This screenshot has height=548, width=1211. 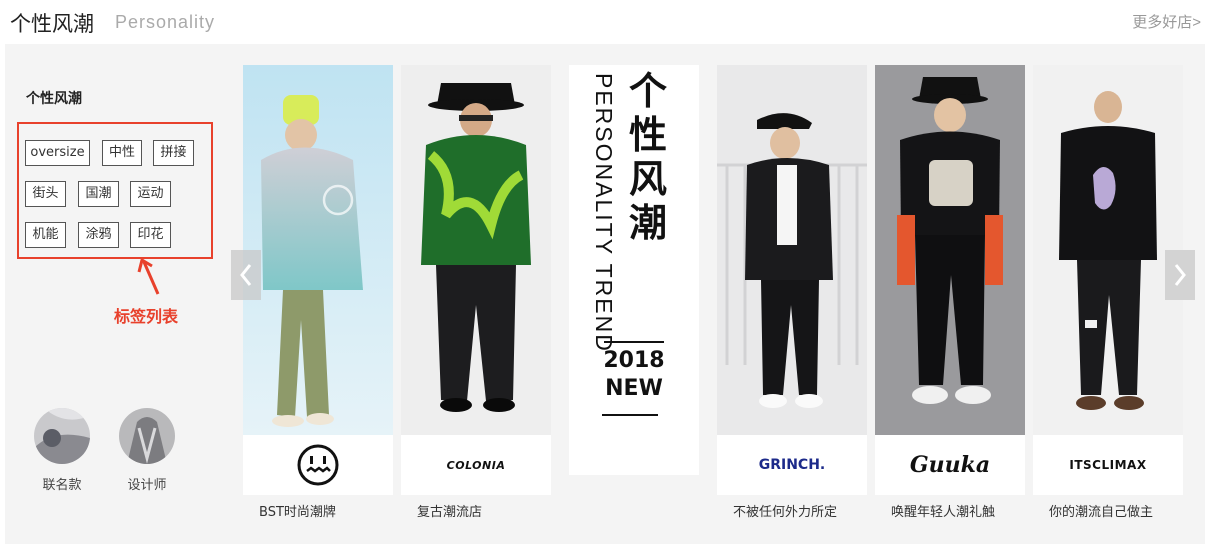 What do you see at coordinates (52, 24) in the screenshot?
I see `section-title: 个性风潮` at bounding box center [52, 24].